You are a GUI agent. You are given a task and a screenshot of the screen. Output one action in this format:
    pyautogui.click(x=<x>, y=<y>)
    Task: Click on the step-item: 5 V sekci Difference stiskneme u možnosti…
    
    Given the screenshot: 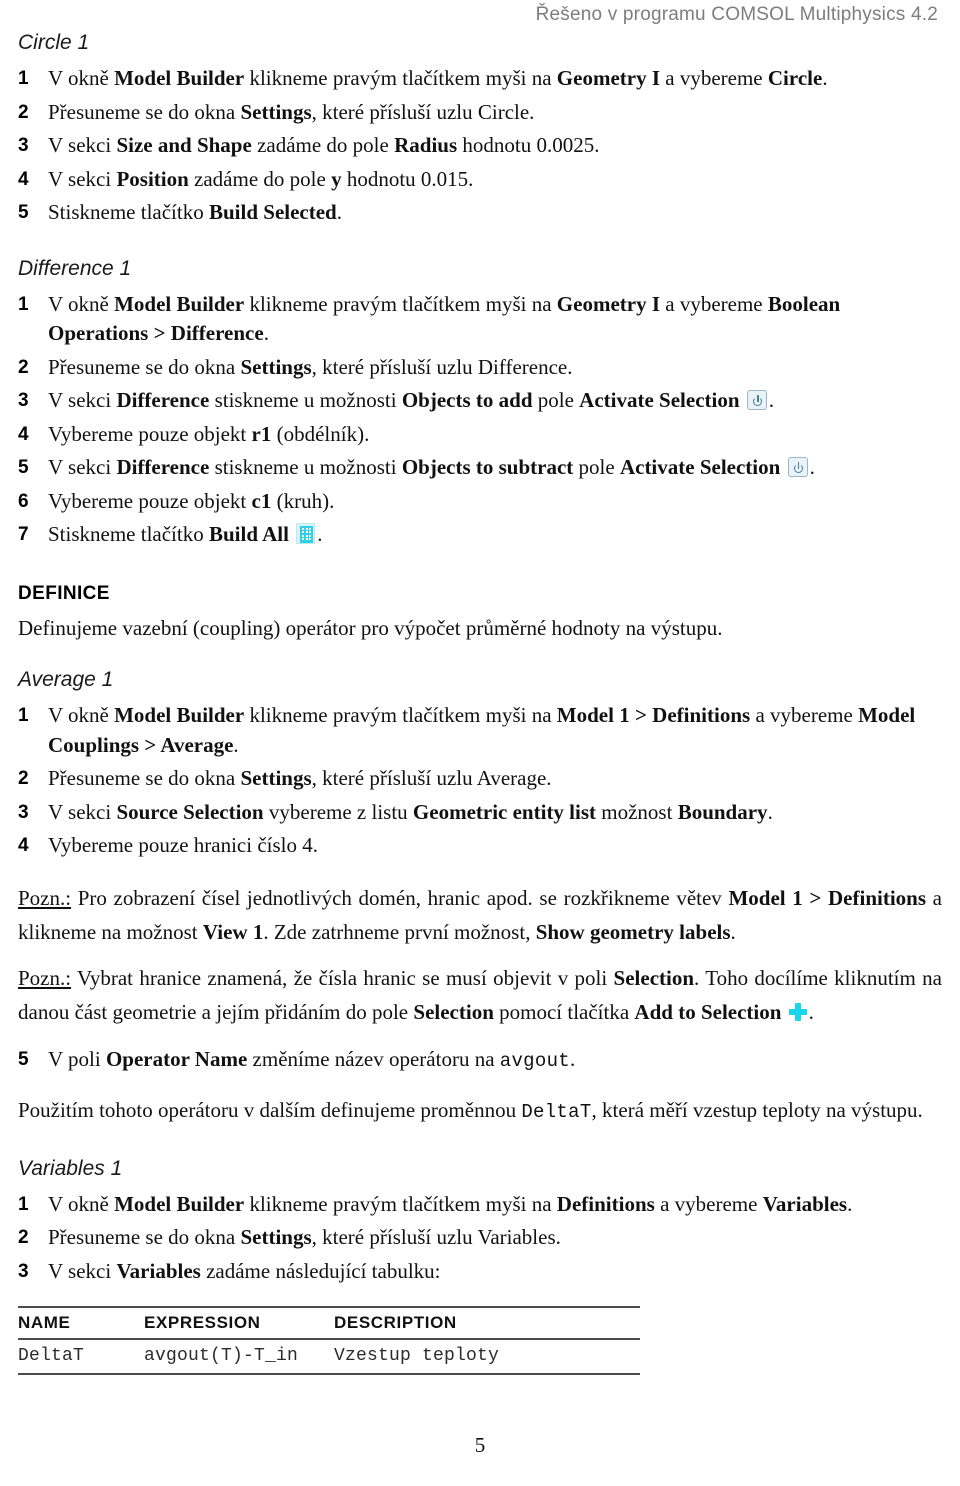 What is the action you would take?
    pyautogui.click(x=480, y=468)
    